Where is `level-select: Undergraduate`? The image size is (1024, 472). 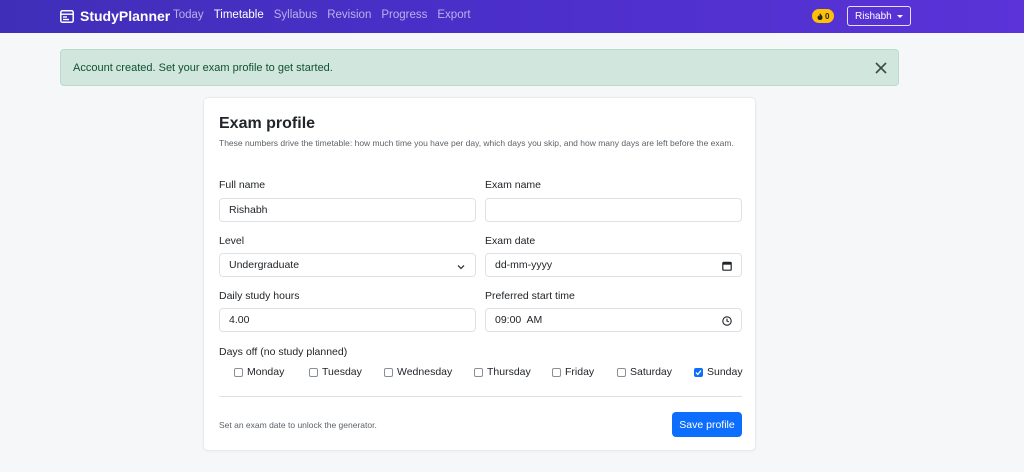 level-select: Undergraduate is located at coordinates (347, 265).